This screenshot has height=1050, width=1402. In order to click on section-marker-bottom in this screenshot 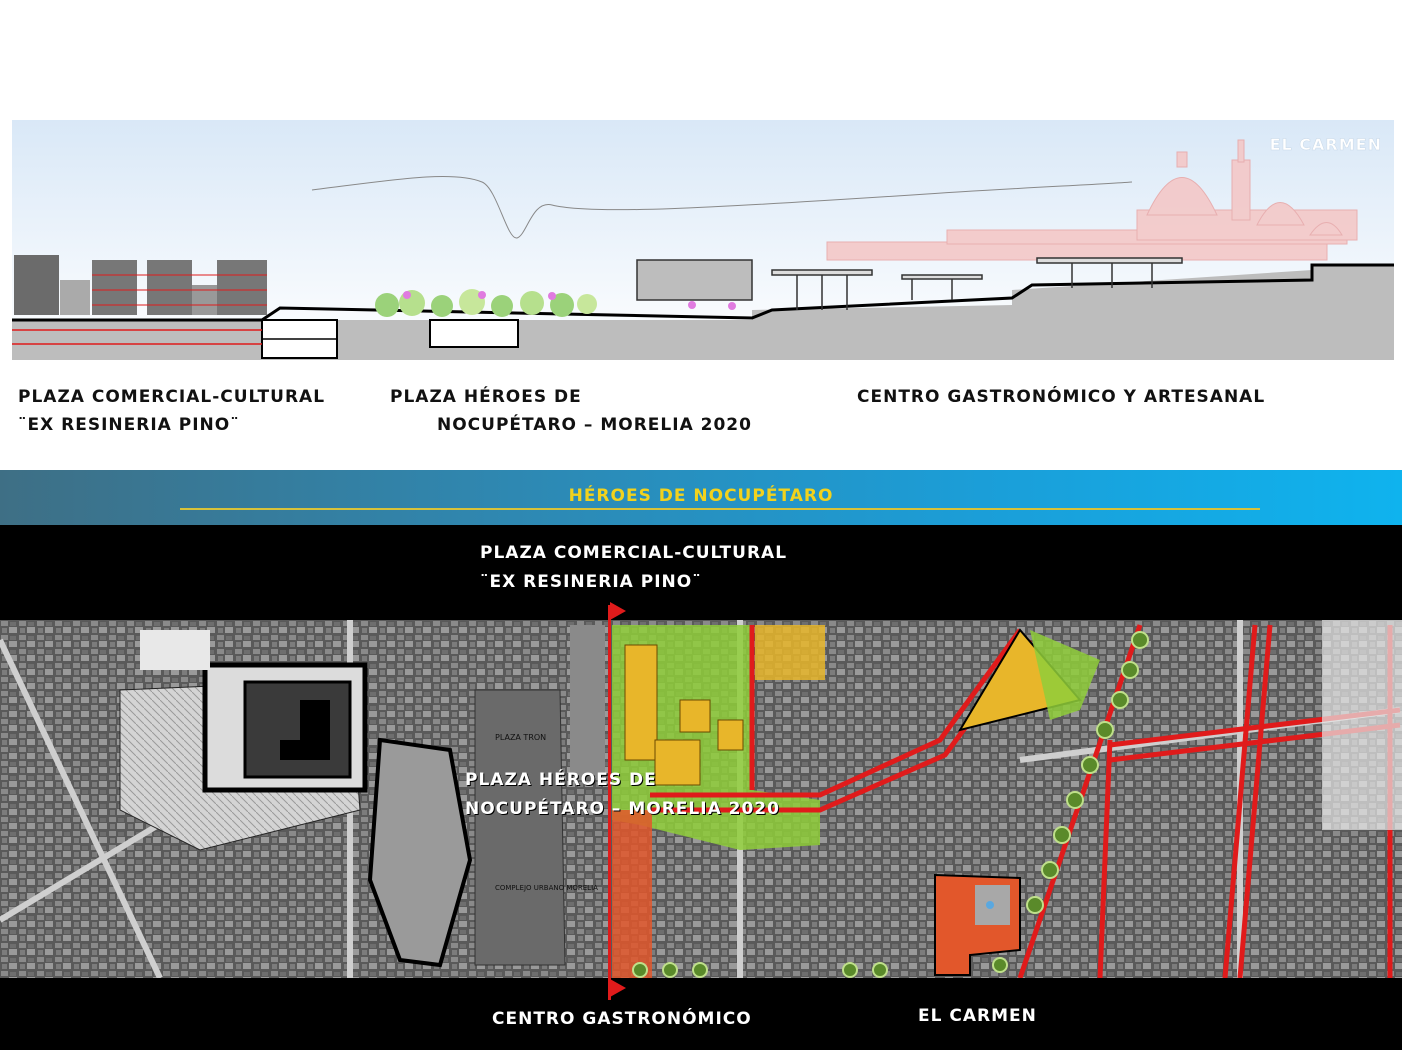, I will do `click(618, 988)`.